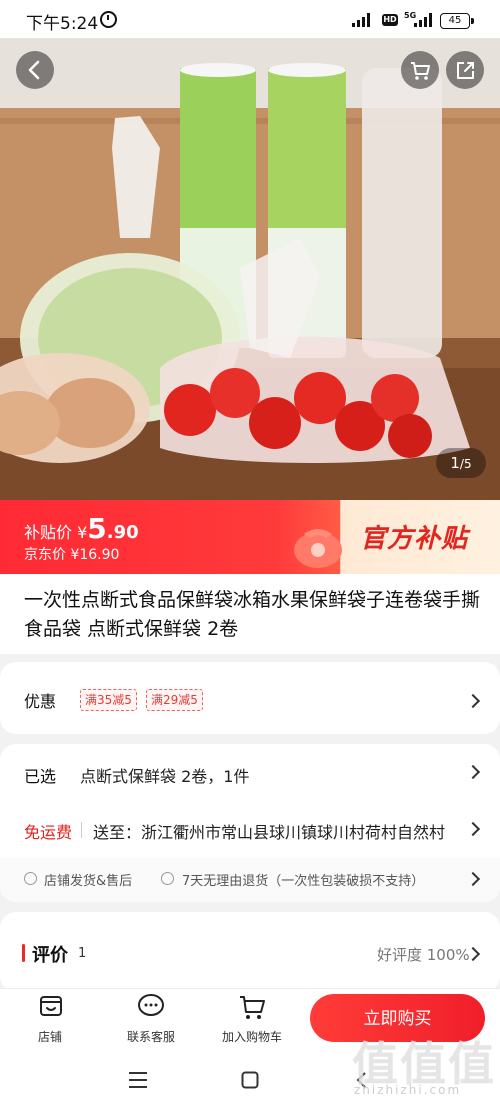 The height and width of the screenshot is (1111, 500). What do you see at coordinates (108, 700) in the screenshot?
I see `promo-tag: 满35减5` at bounding box center [108, 700].